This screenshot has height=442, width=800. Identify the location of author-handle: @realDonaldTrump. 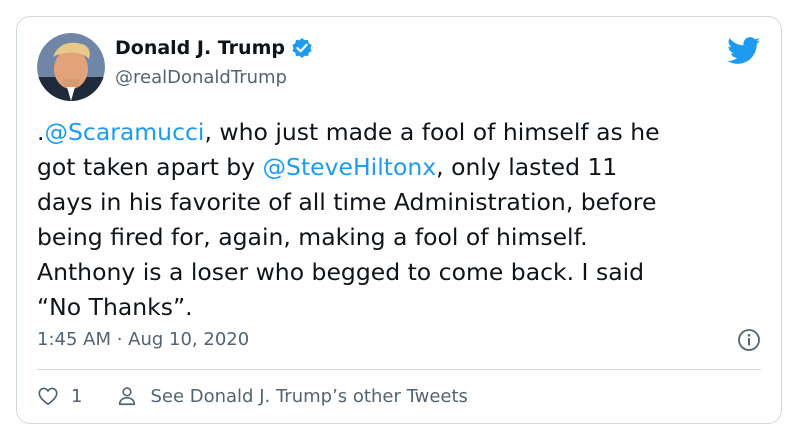
(201, 77).